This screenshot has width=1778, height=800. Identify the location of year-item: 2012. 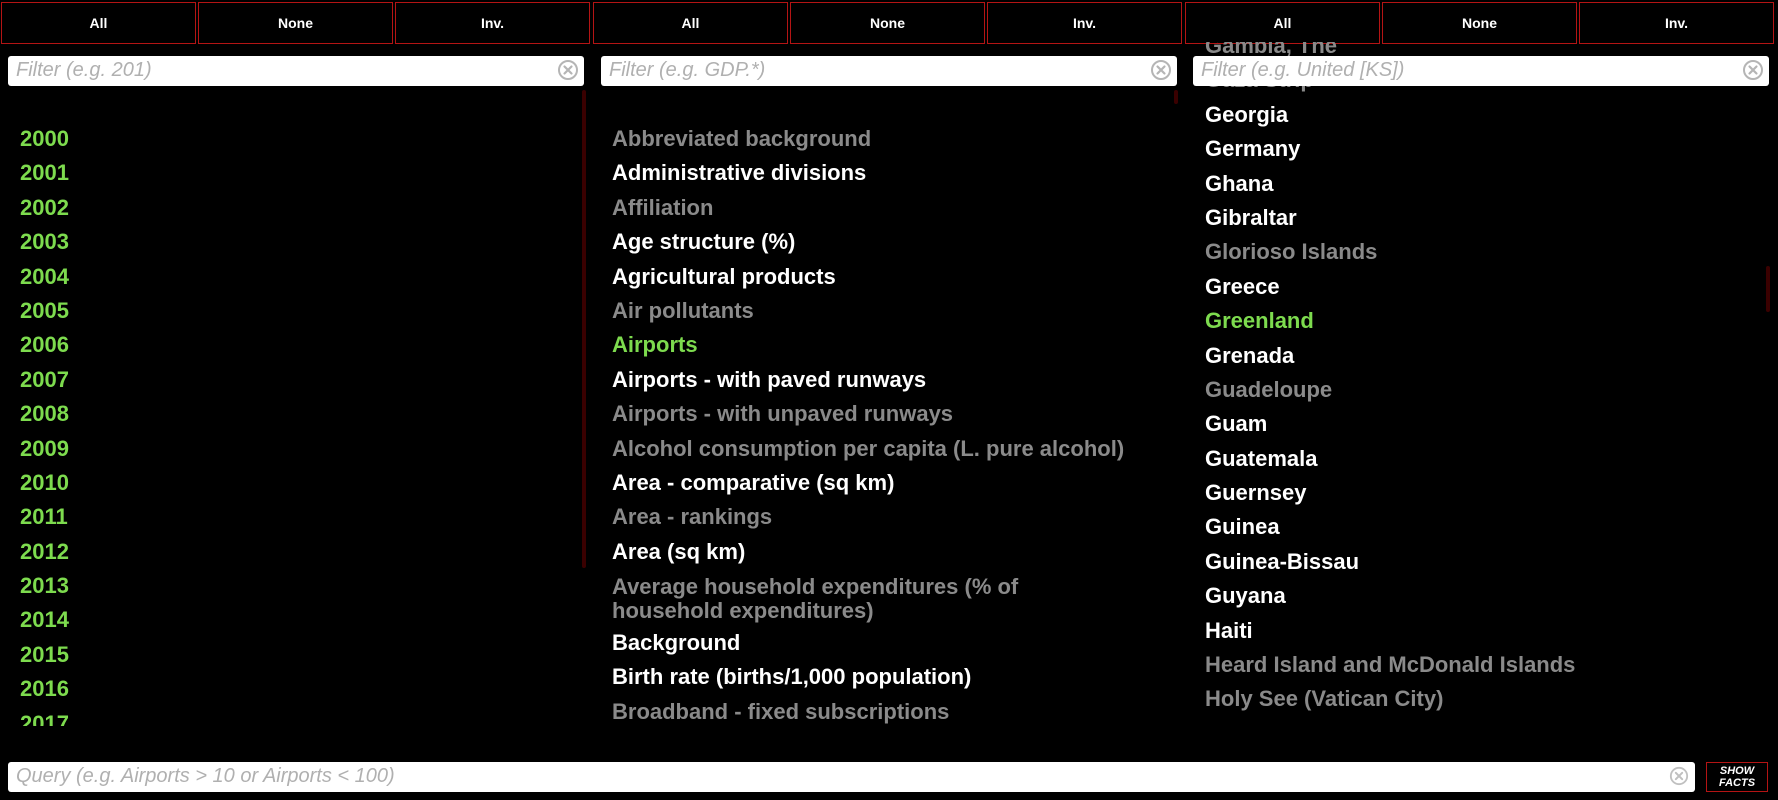
(300, 552).